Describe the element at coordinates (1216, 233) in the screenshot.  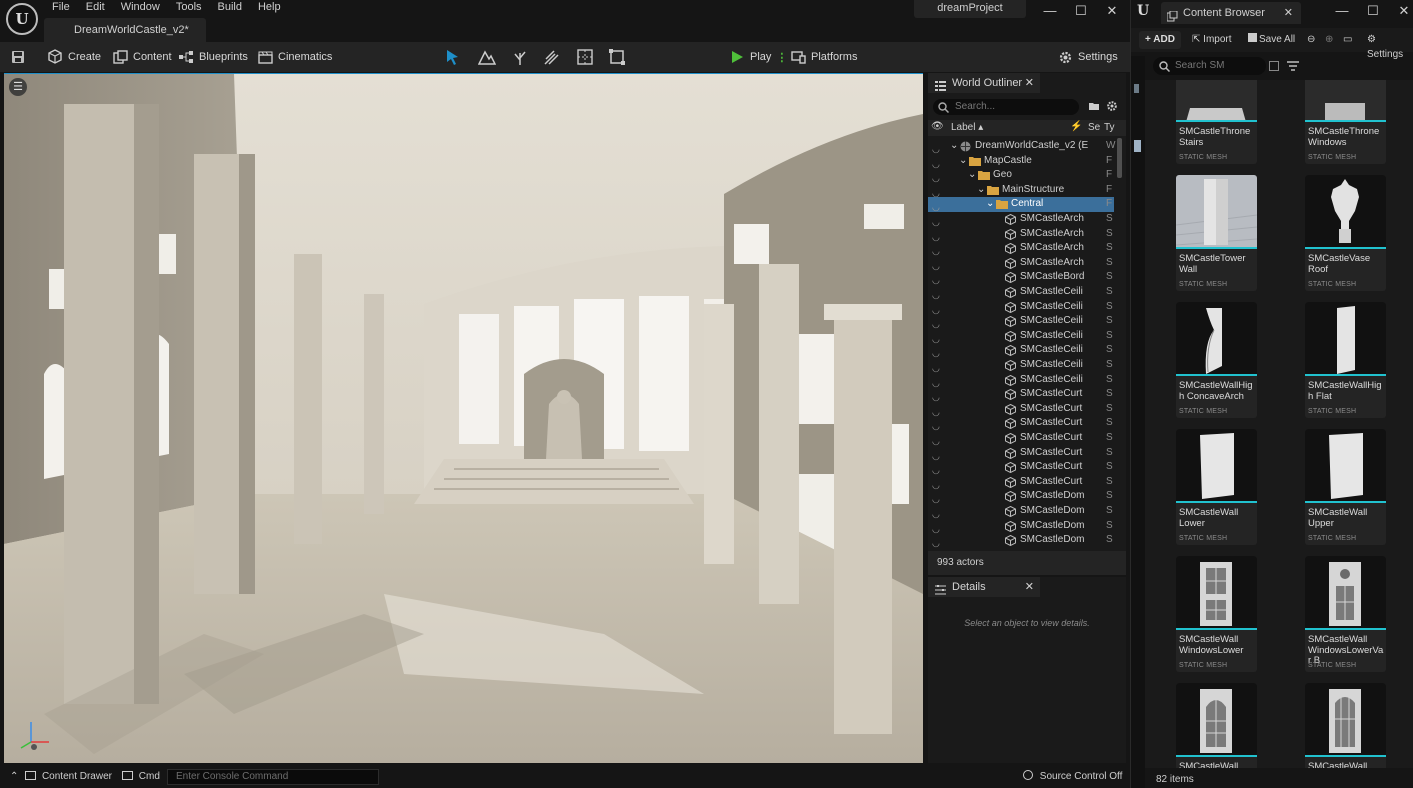
I see `asset-tile: SMCastleTower Wall STATIC MESH` at that location.